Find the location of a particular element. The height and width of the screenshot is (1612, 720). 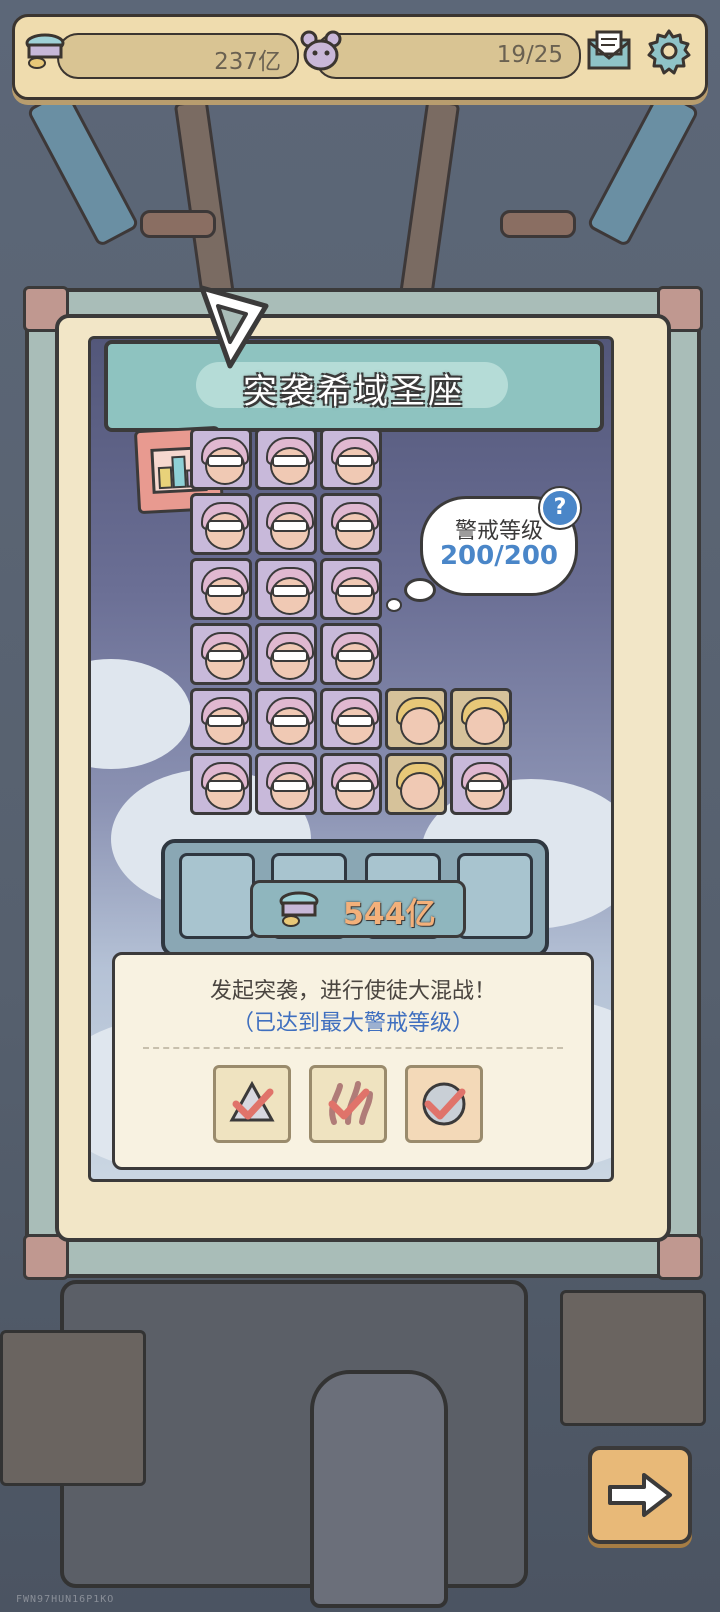

creature-icon is located at coordinates (321, 51).